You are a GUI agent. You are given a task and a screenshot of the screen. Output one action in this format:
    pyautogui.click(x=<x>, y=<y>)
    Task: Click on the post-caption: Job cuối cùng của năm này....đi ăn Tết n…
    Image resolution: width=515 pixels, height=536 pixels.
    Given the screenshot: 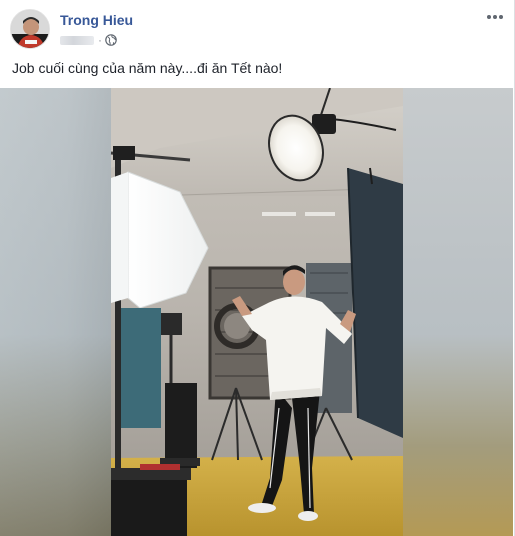 What is the action you would take?
    pyautogui.click(x=147, y=68)
    